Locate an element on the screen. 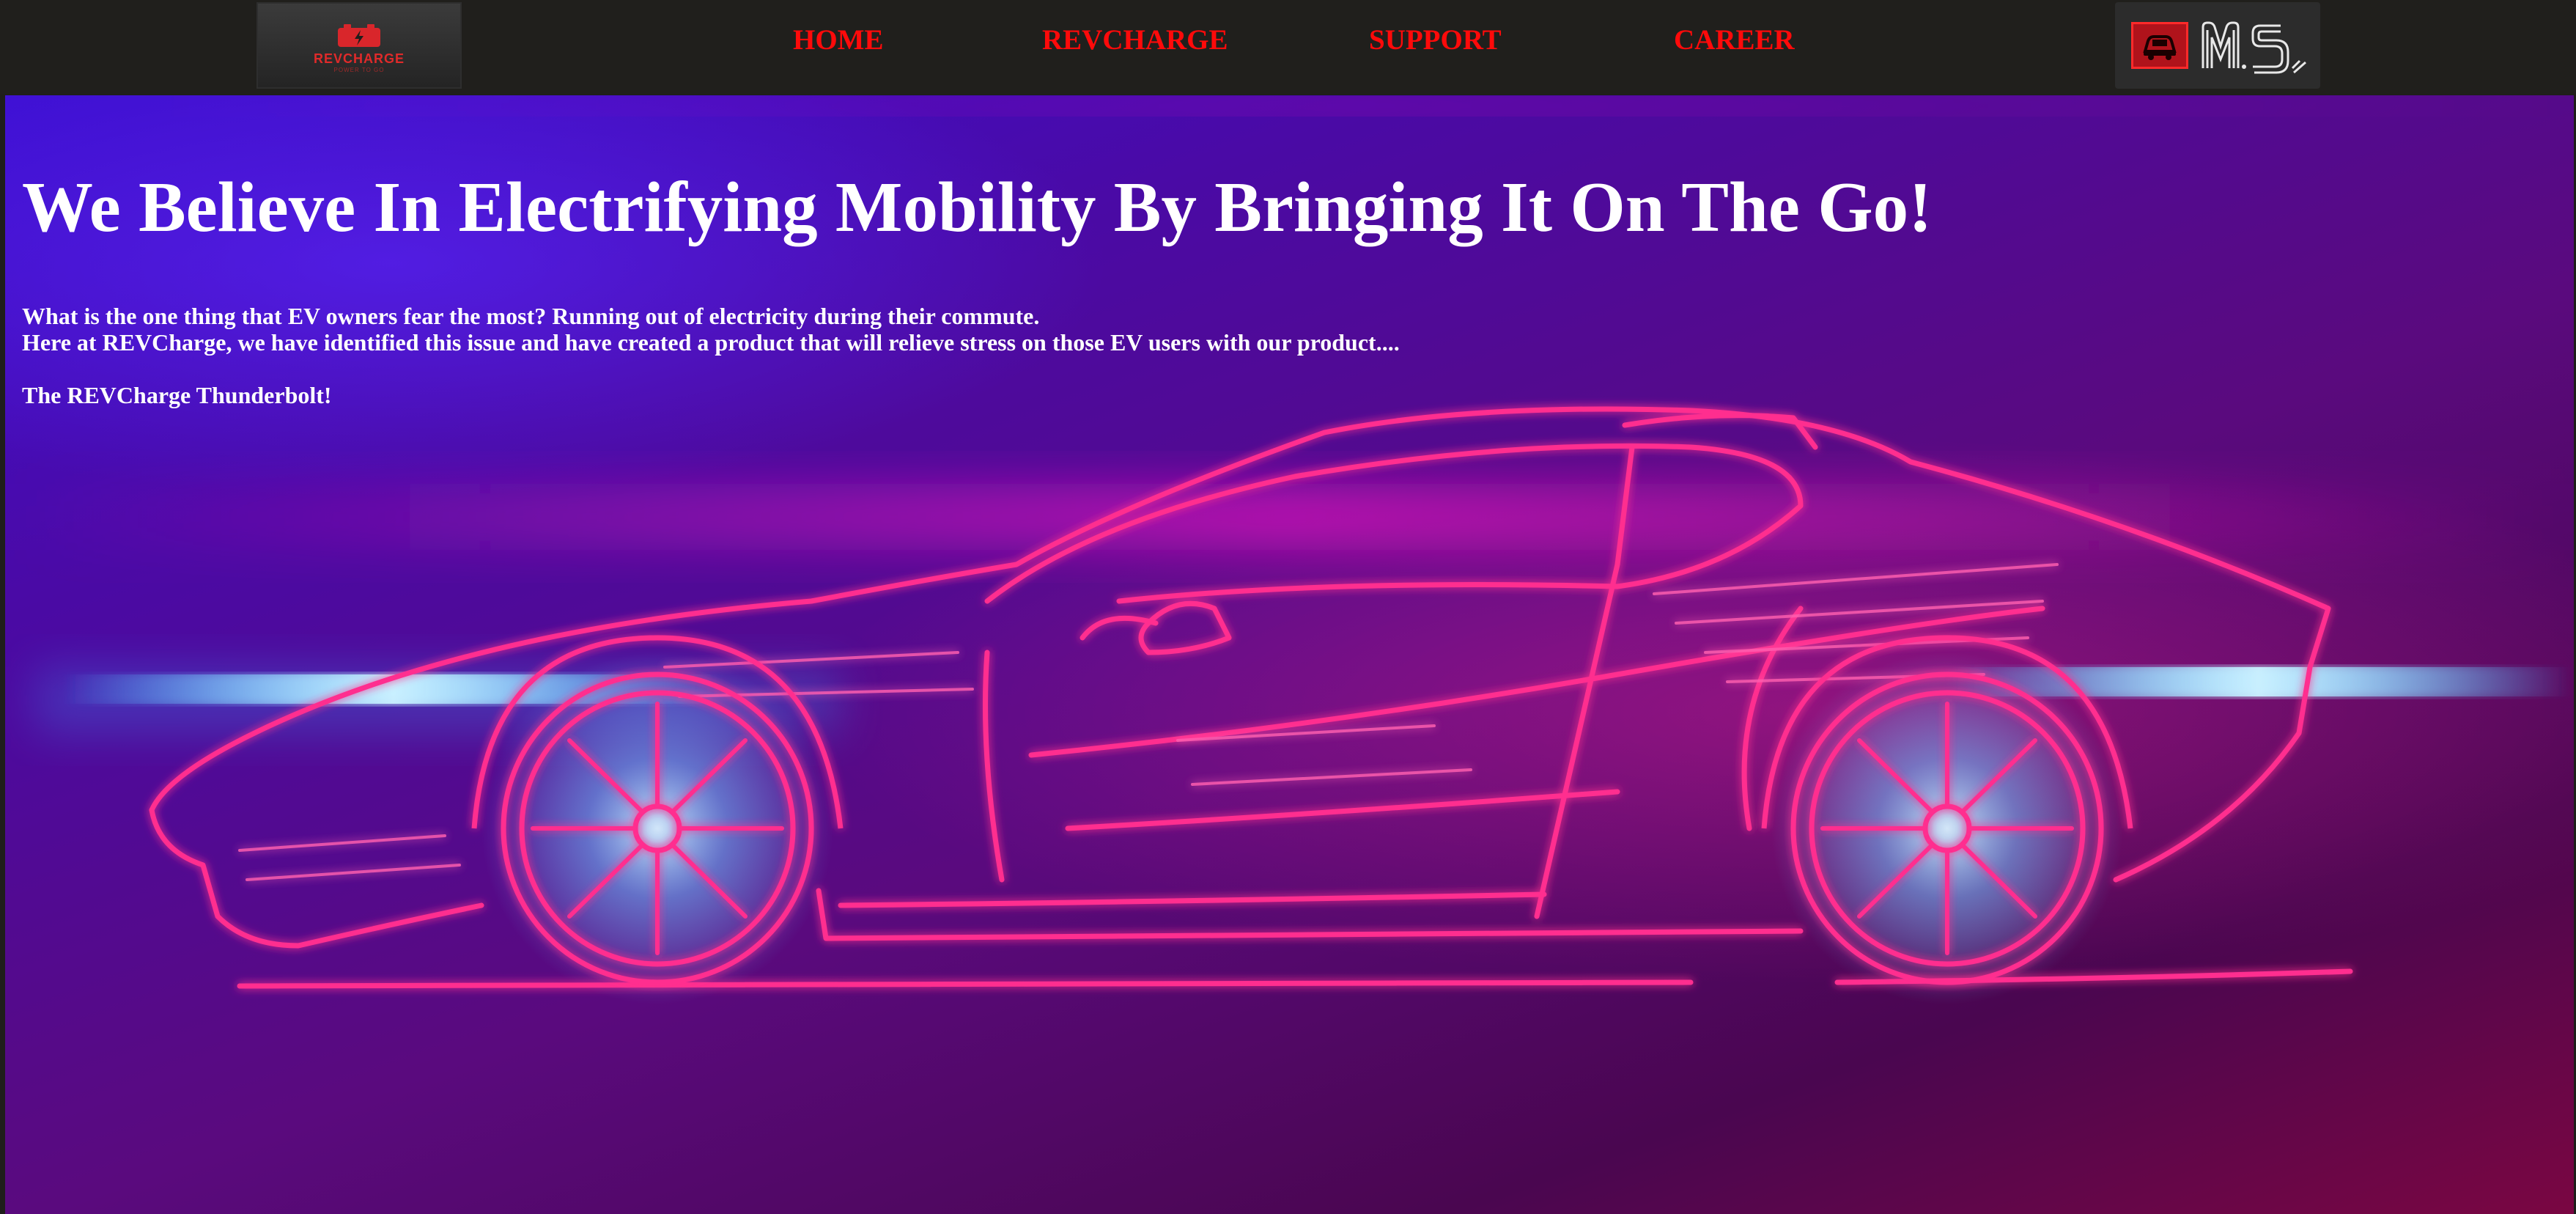  hero-product-line: The REVCharge Thunderbolt! is located at coordinates (177, 395).